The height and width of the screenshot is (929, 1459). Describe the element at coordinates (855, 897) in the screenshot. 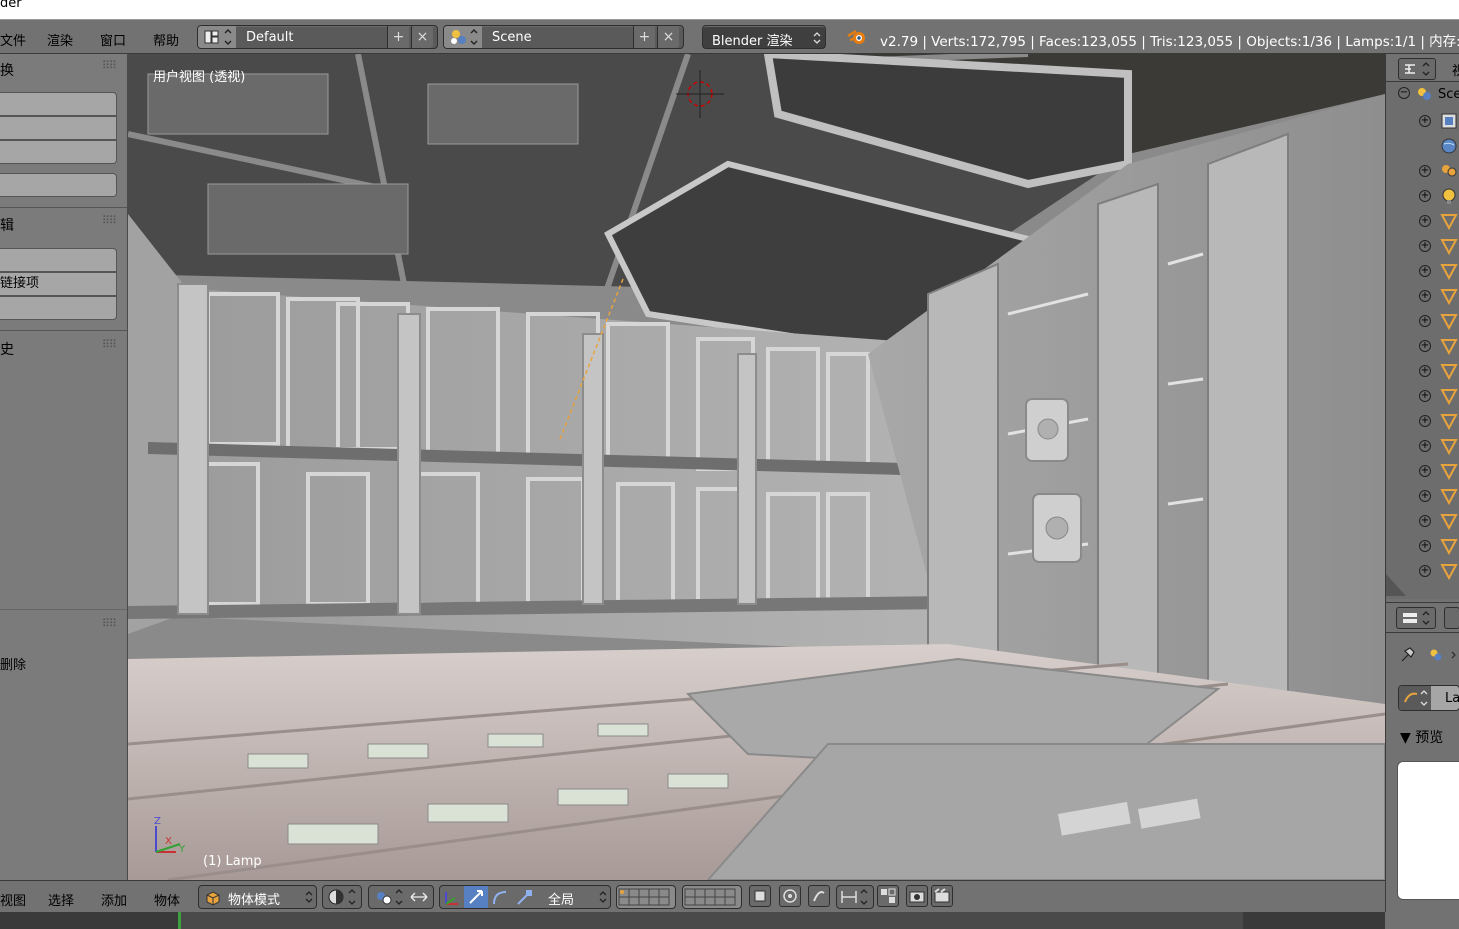

I see `snap-element-dropdown` at that location.